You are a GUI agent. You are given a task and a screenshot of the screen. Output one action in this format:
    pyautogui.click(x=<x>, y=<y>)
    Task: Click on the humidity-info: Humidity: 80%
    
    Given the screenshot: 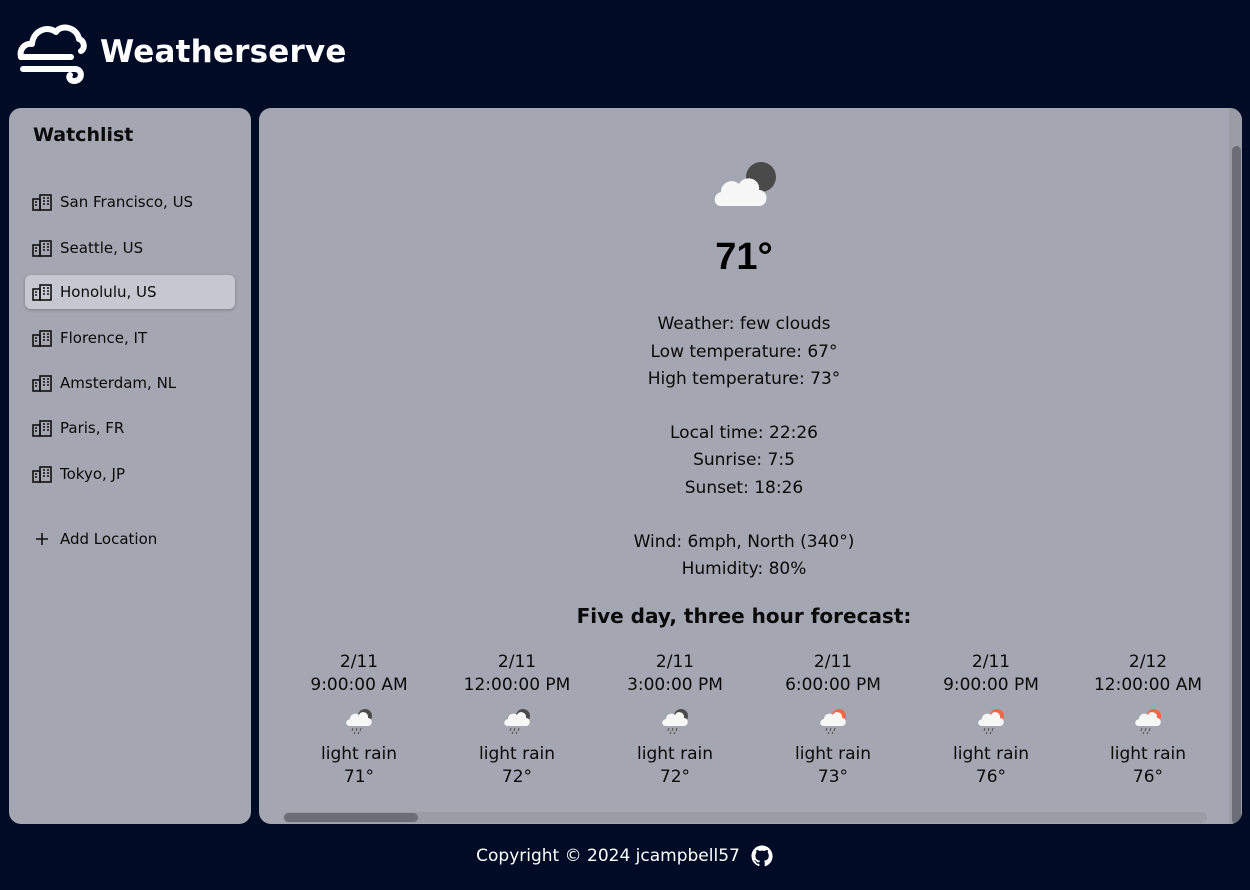 What is the action you would take?
    pyautogui.click(x=744, y=569)
    